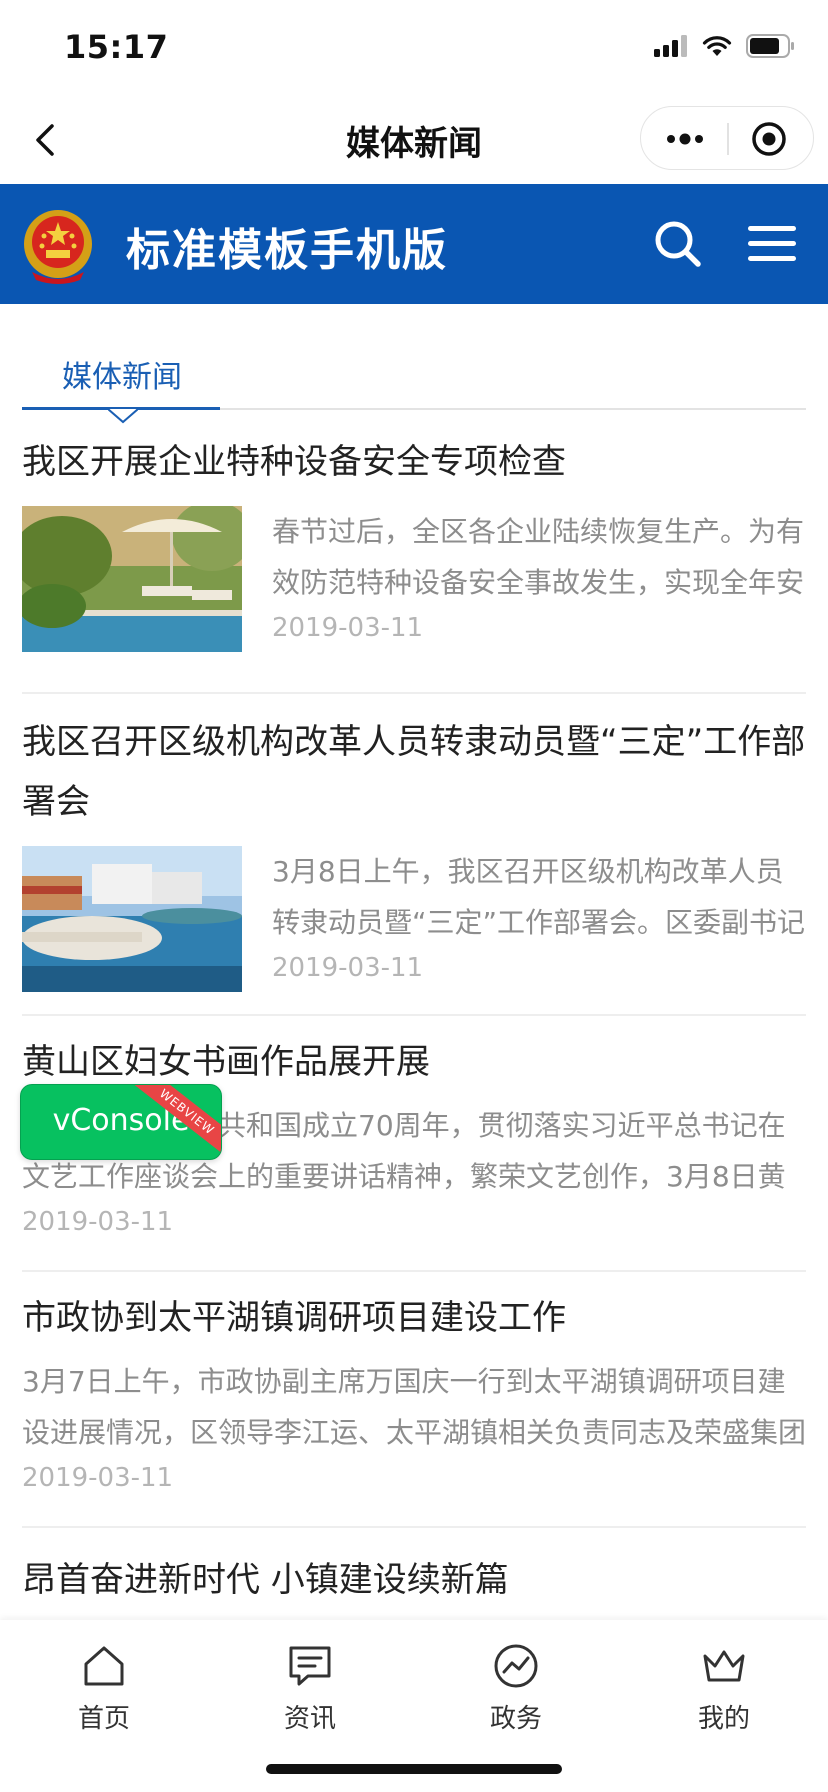 Image resolution: width=828 pixels, height=1792 pixels. What do you see at coordinates (414, 1769) in the screenshot?
I see `home-indicator` at bounding box center [414, 1769].